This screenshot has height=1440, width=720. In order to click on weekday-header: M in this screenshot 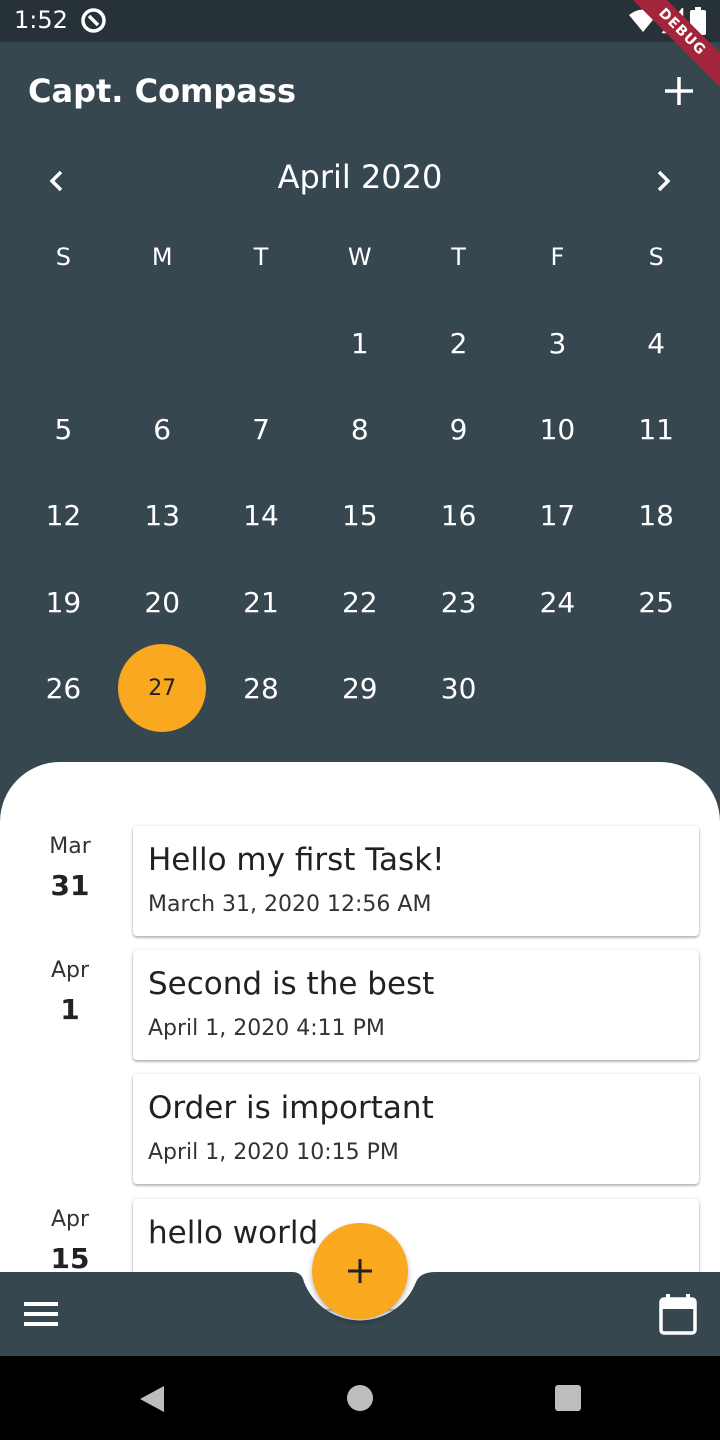, I will do `click(162, 257)`.